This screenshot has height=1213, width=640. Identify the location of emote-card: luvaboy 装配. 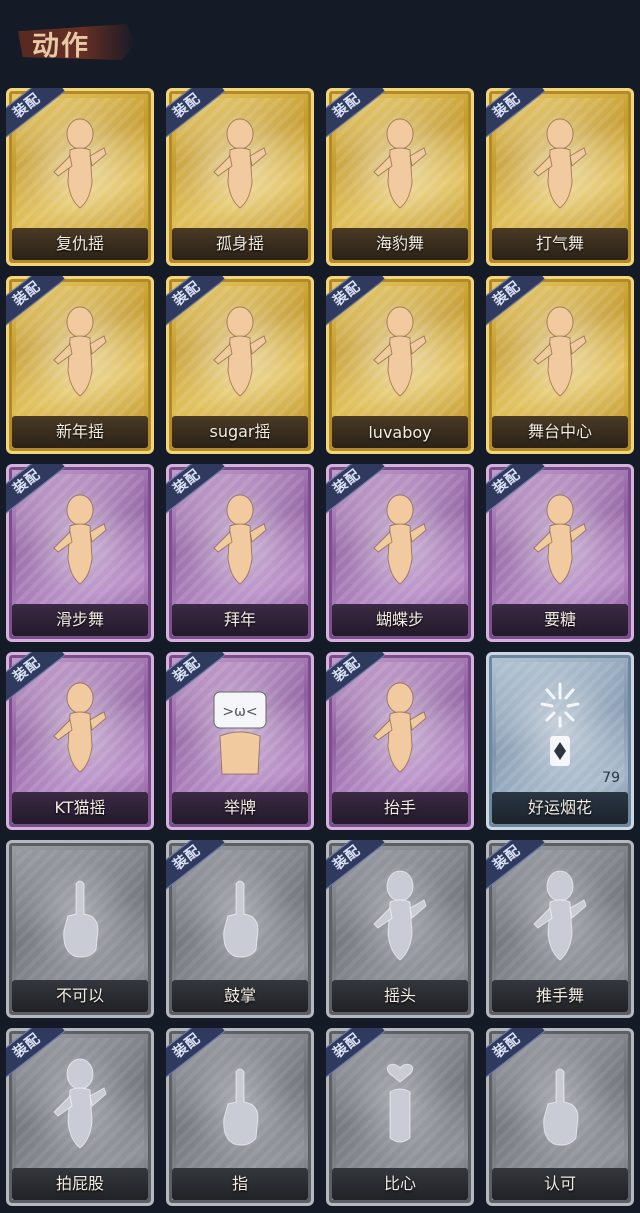
(400, 365).